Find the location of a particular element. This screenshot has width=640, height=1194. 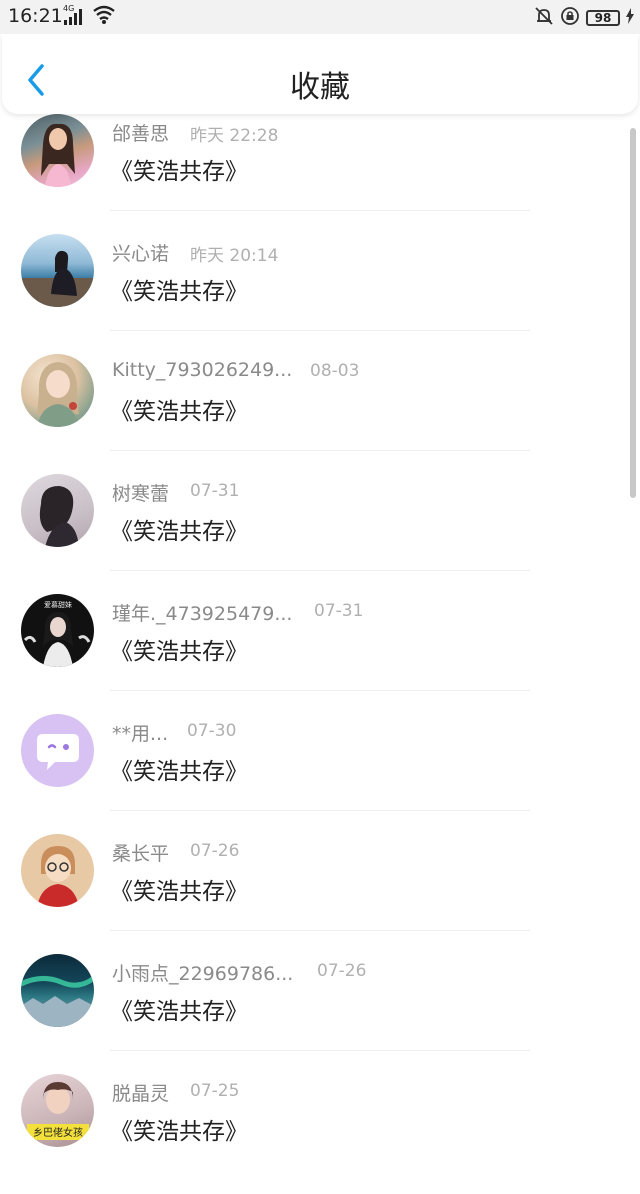

item-time: 昨天 20:14 is located at coordinates (234, 256).